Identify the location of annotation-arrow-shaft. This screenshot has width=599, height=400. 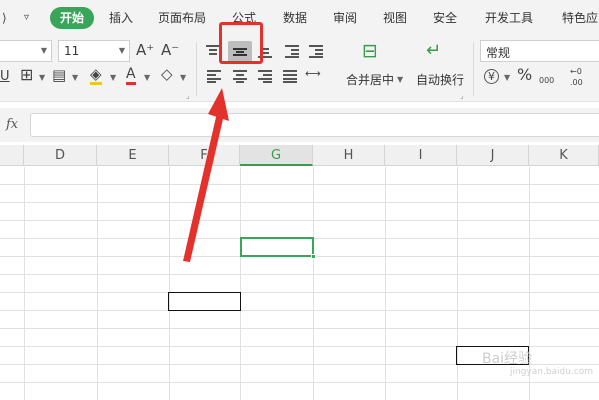
(204, 183).